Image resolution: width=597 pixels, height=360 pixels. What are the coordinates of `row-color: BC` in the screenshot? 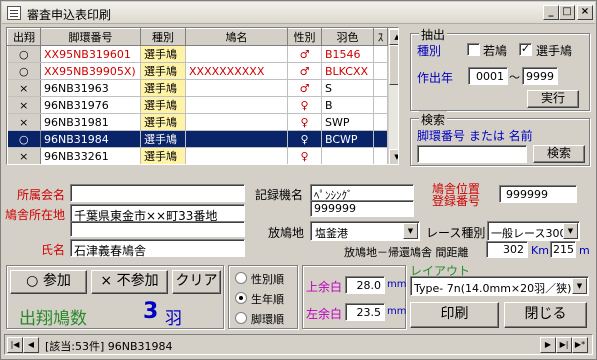 It's located at (348, 165).